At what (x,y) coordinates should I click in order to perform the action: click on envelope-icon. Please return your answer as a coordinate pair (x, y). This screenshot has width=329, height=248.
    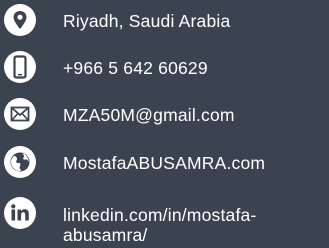
    Looking at the image, I should click on (20, 114).